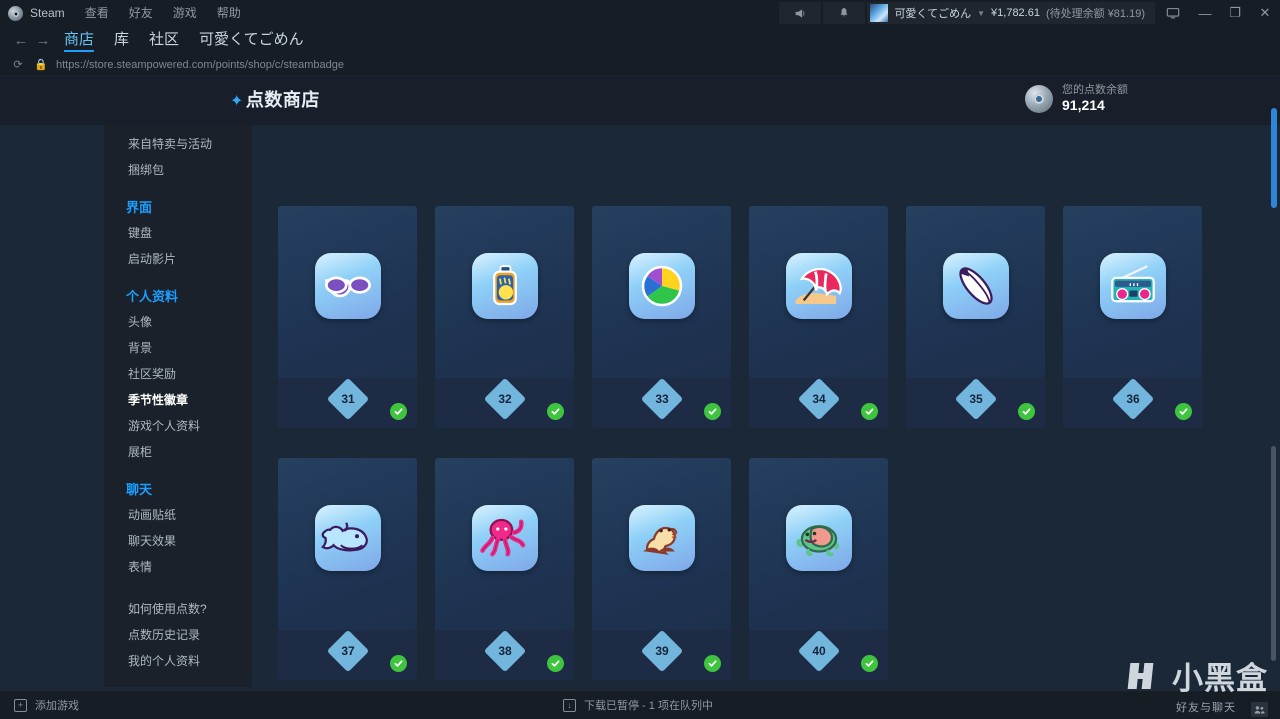 The height and width of the screenshot is (719, 1280). What do you see at coordinates (141, 13) in the screenshot?
I see `menu-friends: 好友` at bounding box center [141, 13].